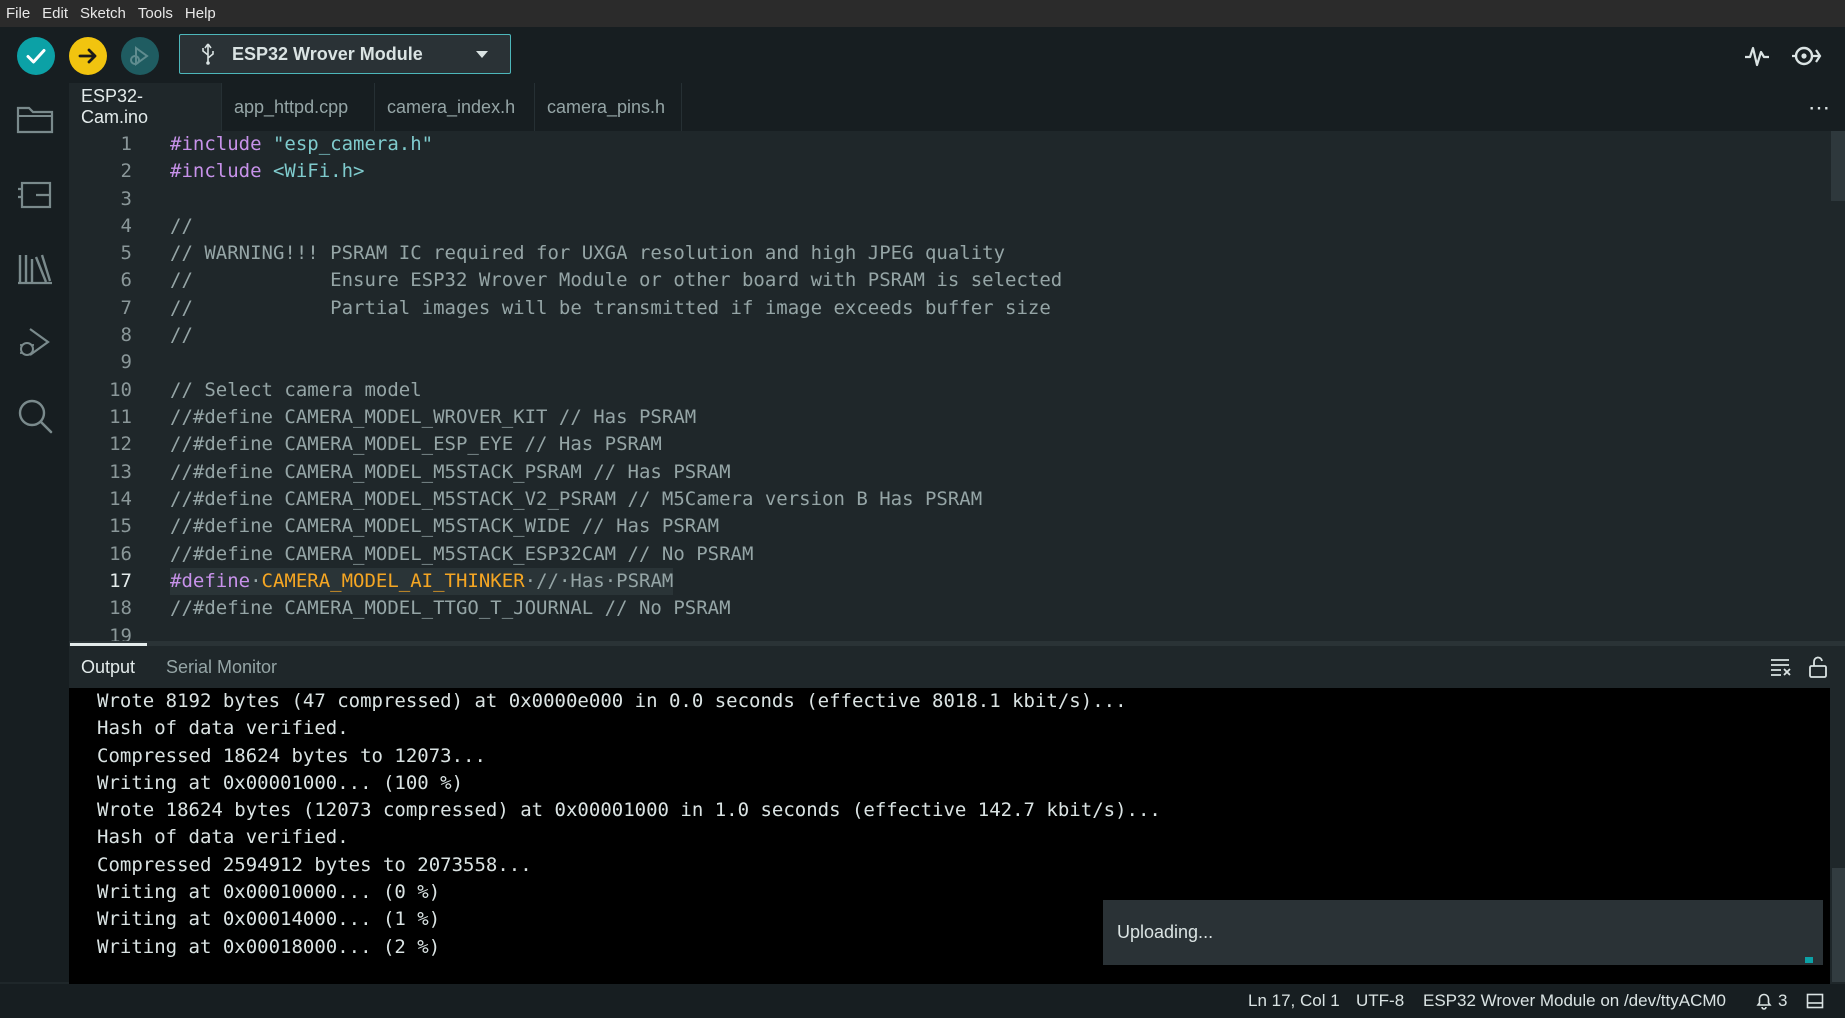  What do you see at coordinates (922, 13) in the screenshot?
I see `menu-bar: File Edit Sketch Tools Help` at bounding box center [922, 13].